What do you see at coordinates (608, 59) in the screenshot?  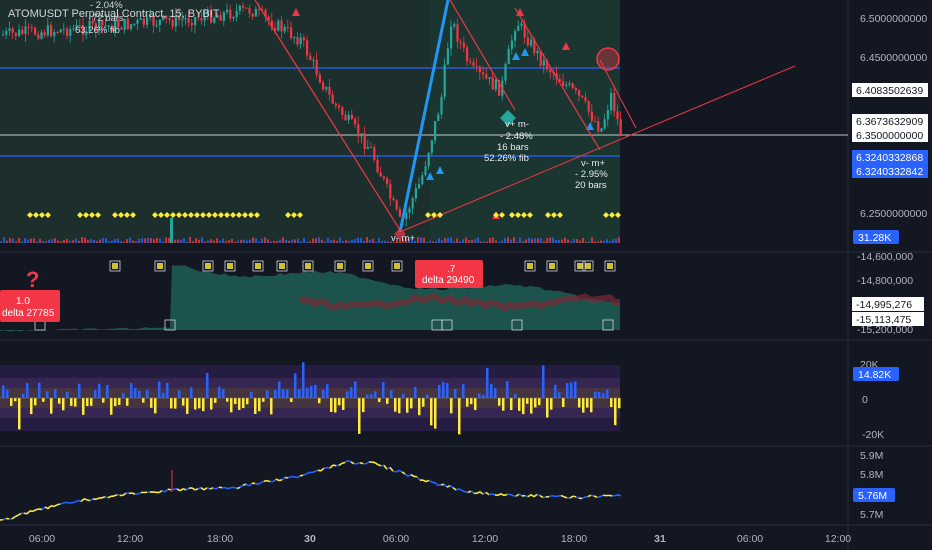 I see `highlight-circle` at bounding box center [608, 59].